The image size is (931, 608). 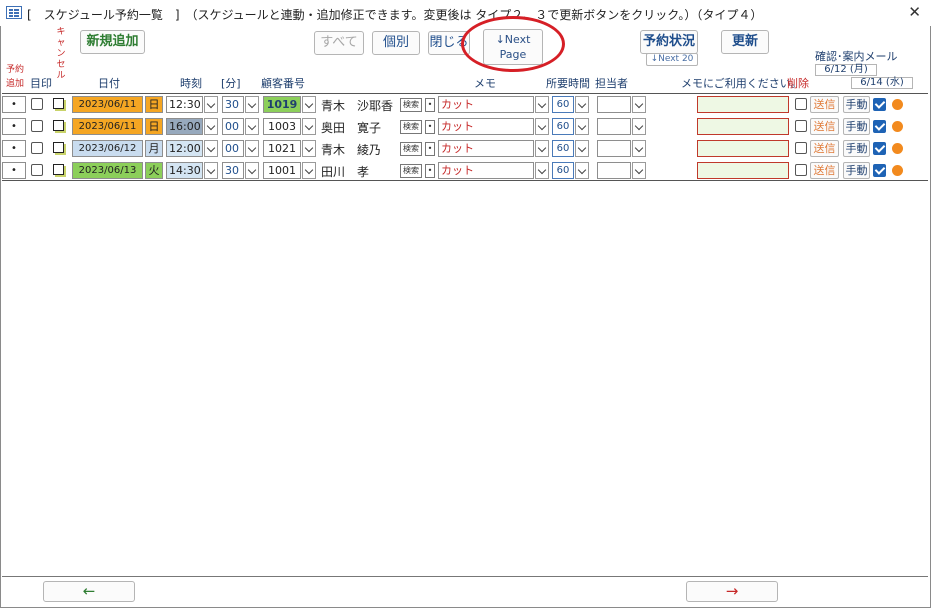 I want to click on prev-page-button: ←, so click(x=89, y=591).